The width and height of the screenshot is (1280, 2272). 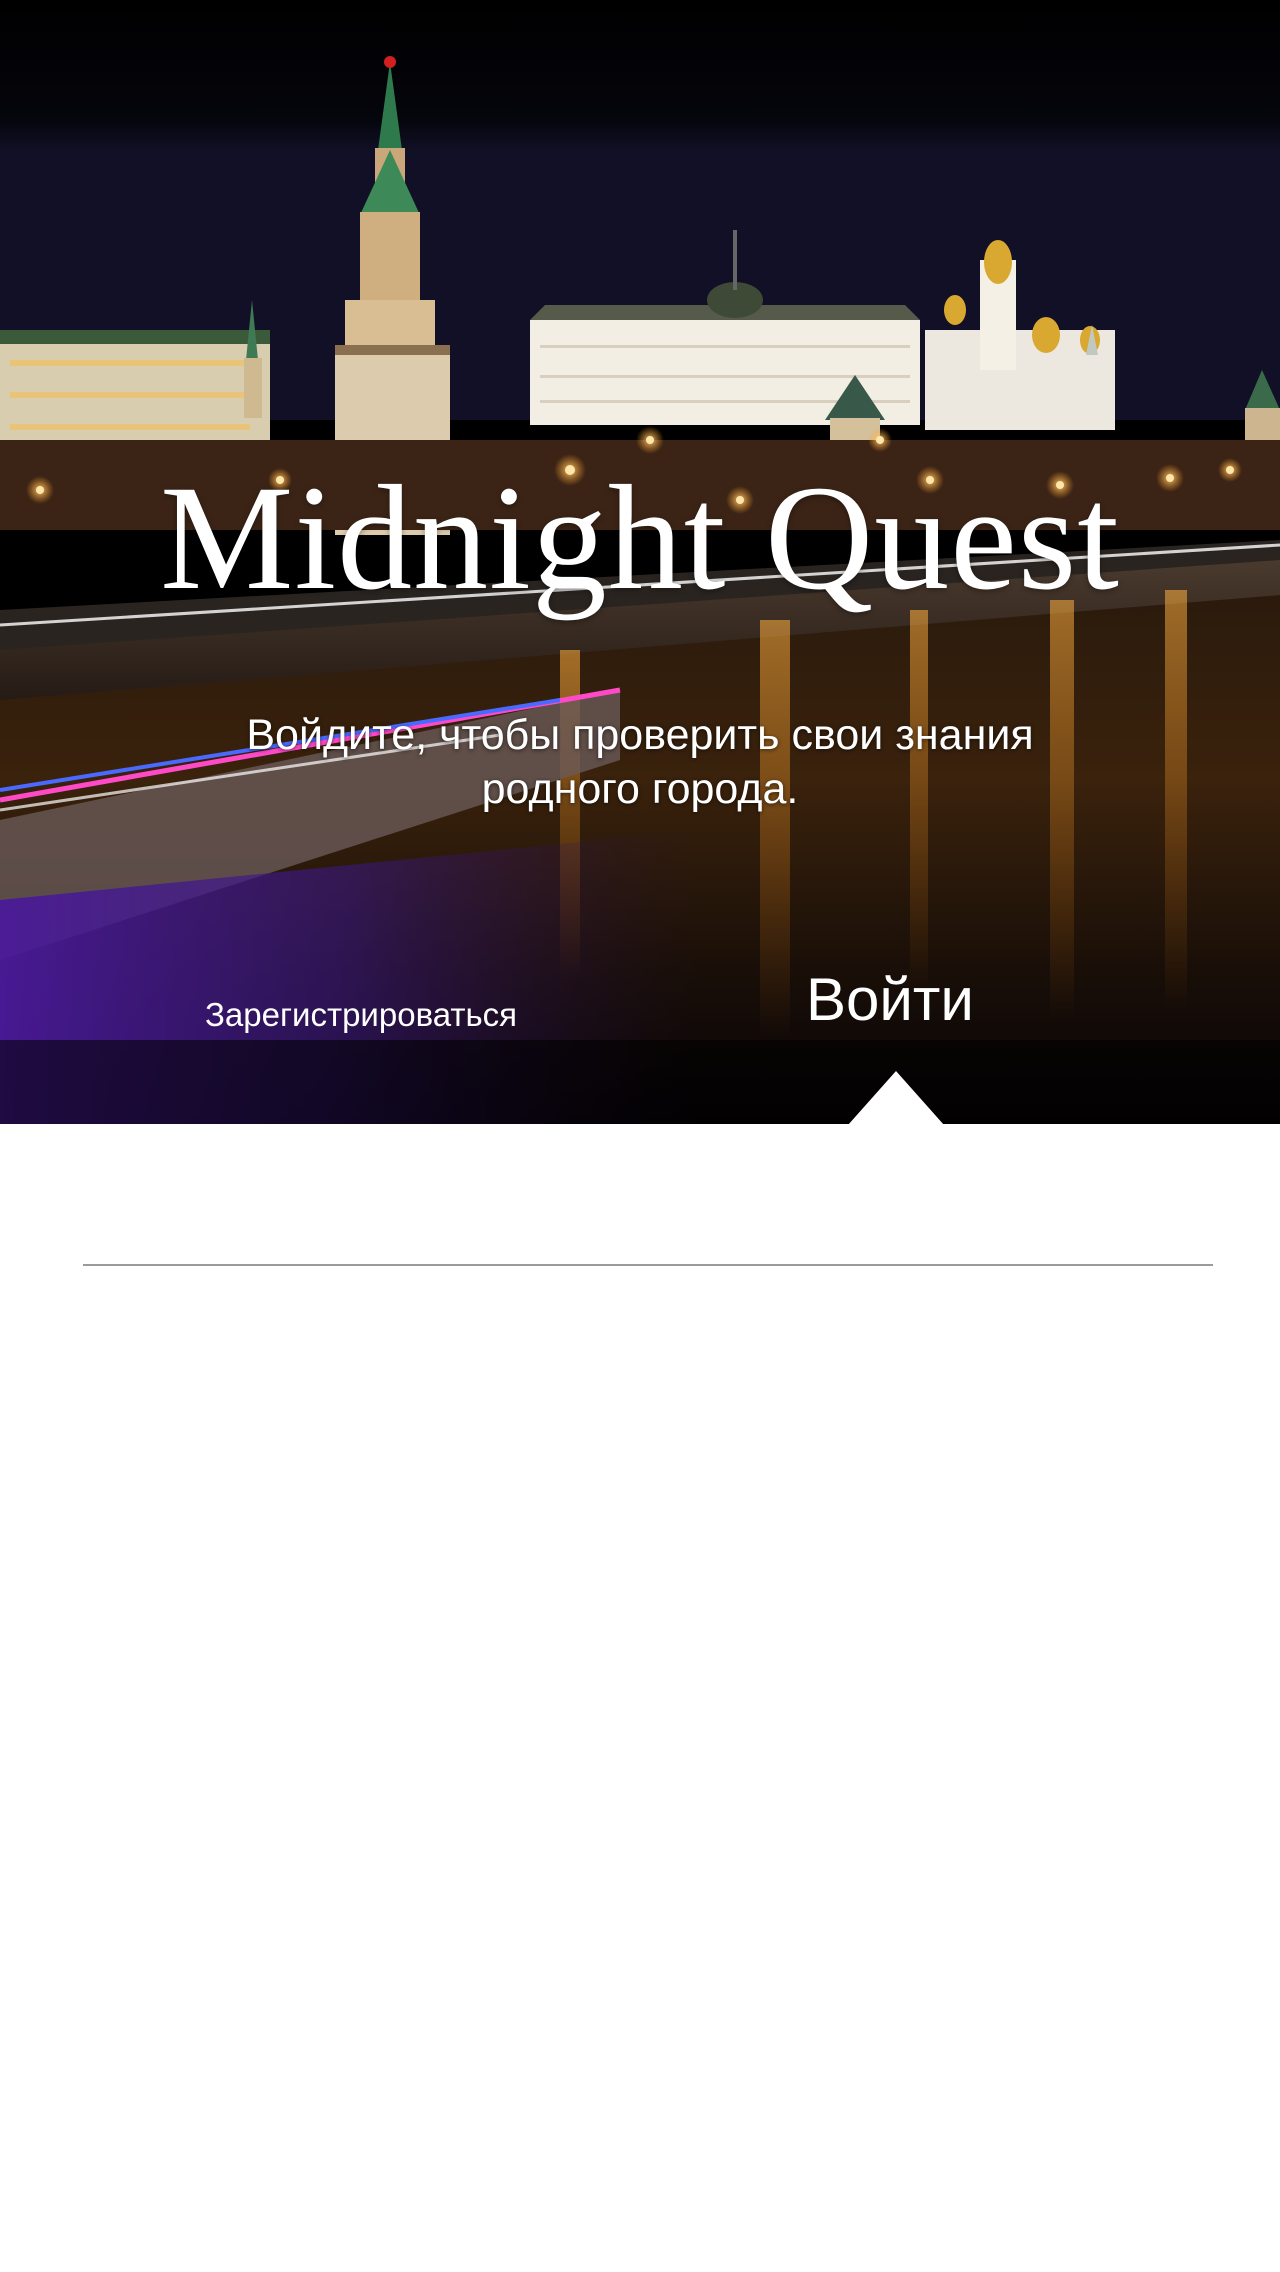 What do you see at coordinates (361, 1015) in the screenshot?
I see `tab-register: Зарегистрироваться` at bounding box center [361, 1015].